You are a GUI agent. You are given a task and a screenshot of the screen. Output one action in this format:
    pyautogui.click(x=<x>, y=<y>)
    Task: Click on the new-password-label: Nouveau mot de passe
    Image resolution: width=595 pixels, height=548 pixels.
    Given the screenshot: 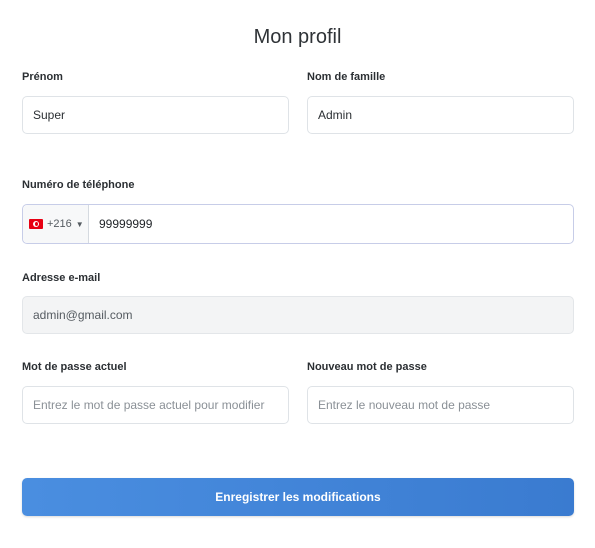 What is the action you would take?
    pyautogui.click(x=367, y=367)
    